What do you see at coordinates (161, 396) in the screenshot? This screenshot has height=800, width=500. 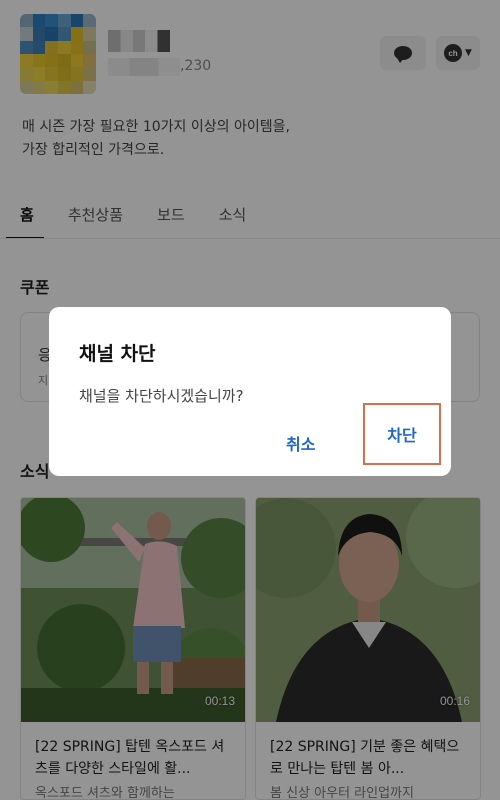 I see `dialog-message: 채널을 차단하시겠습니까?` at bounding box center [161, 396].